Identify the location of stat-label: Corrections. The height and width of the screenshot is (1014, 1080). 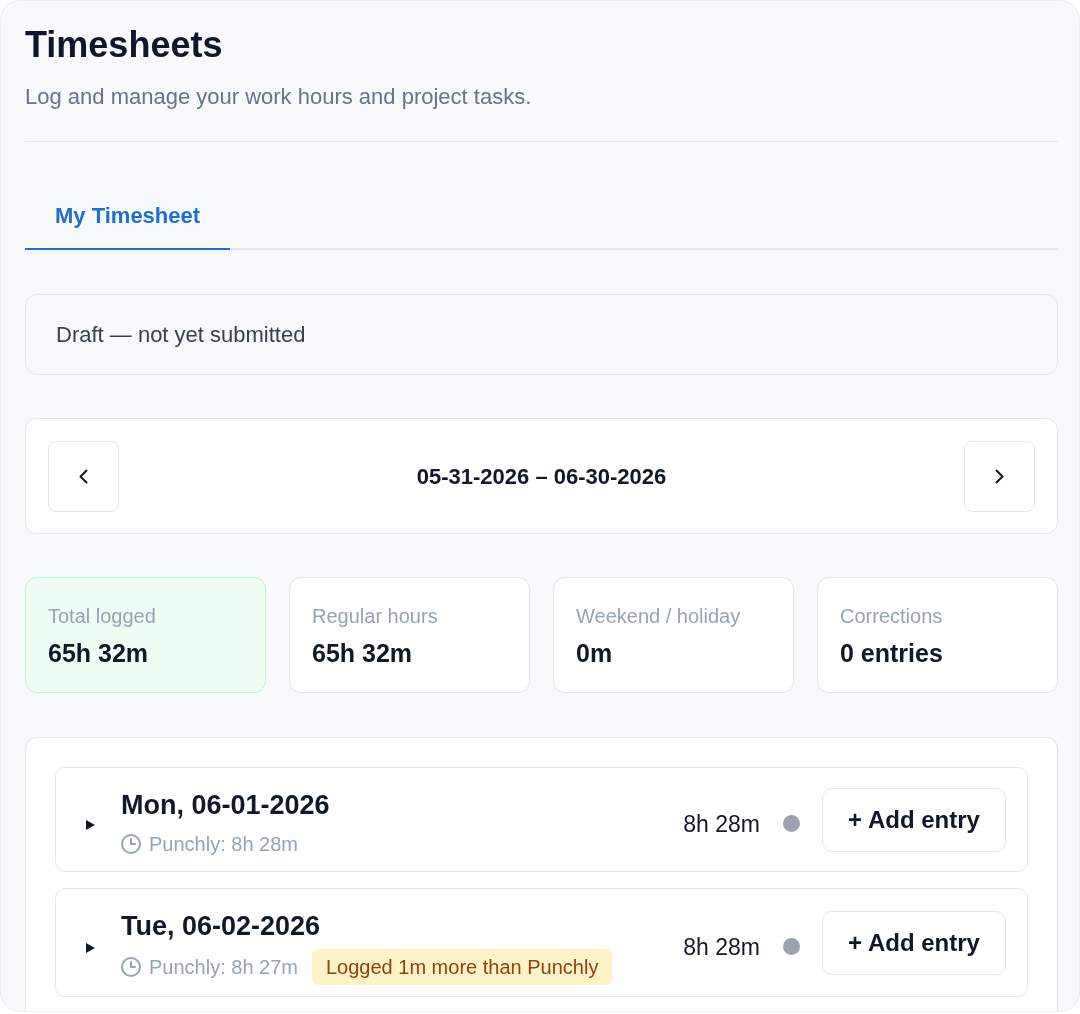
(891, 616).